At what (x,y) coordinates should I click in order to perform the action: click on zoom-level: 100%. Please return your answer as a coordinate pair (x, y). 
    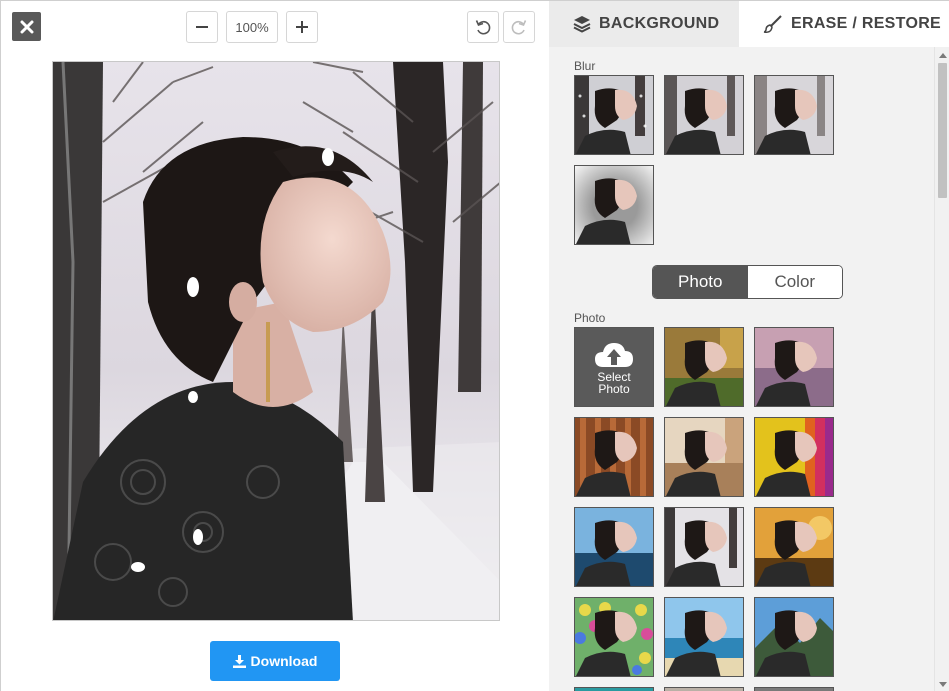
    Looking at the image, I should click on (252, 27).